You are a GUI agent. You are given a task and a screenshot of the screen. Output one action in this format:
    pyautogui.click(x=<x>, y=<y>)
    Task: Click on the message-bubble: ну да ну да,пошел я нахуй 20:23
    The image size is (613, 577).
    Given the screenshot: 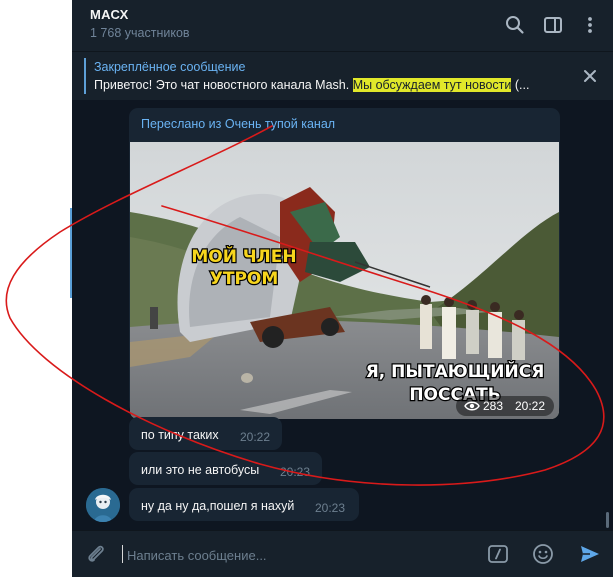 What is the action you would take?
    pyautogui.click(x=244, y=504)
    